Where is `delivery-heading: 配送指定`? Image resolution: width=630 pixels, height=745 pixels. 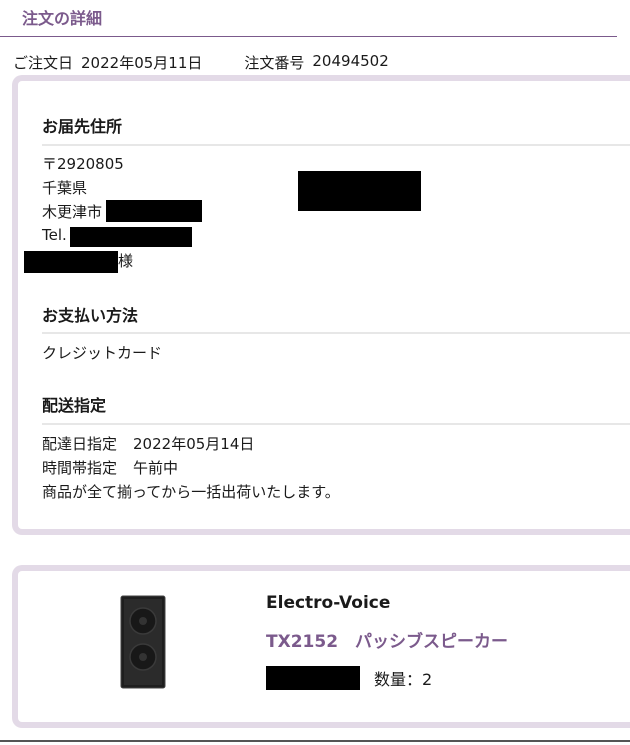
delivery-heading: 配送指定 is located at coordinates (74, 405).